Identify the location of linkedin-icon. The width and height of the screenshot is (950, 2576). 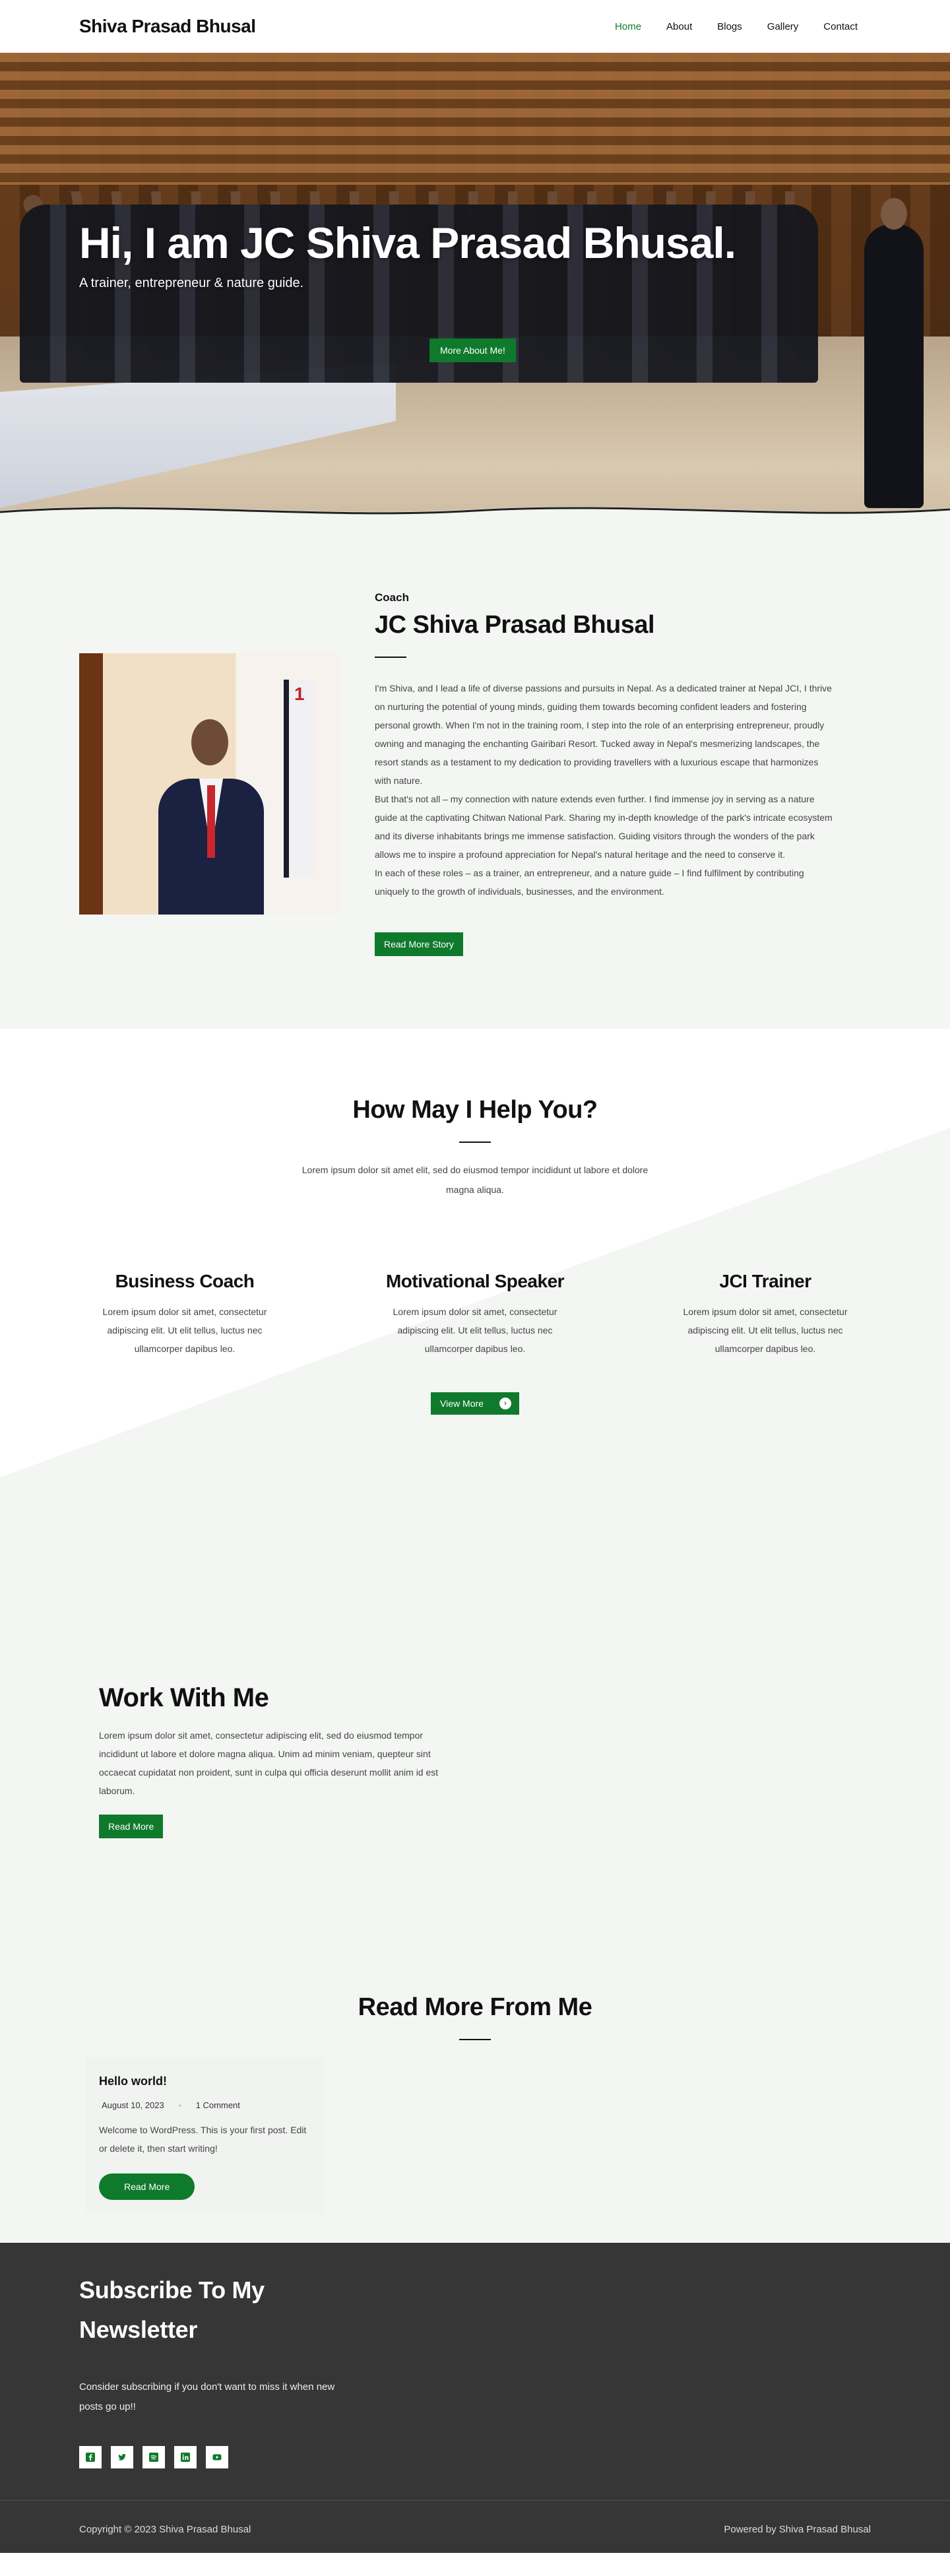
(185, 2457).